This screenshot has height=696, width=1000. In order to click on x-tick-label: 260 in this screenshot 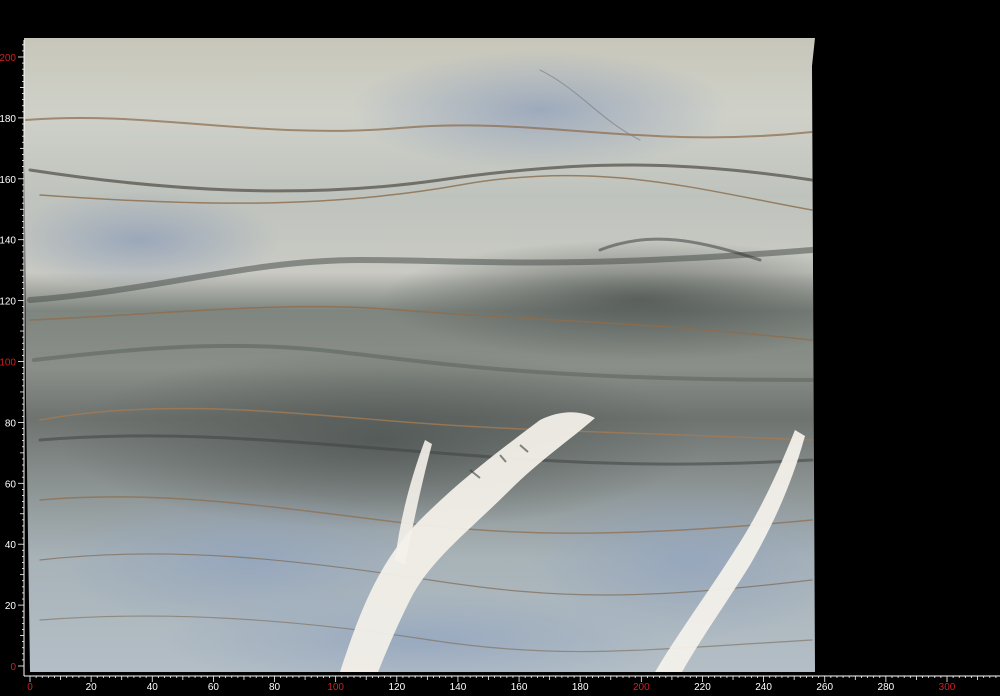, I will do `click(824, 687)`.